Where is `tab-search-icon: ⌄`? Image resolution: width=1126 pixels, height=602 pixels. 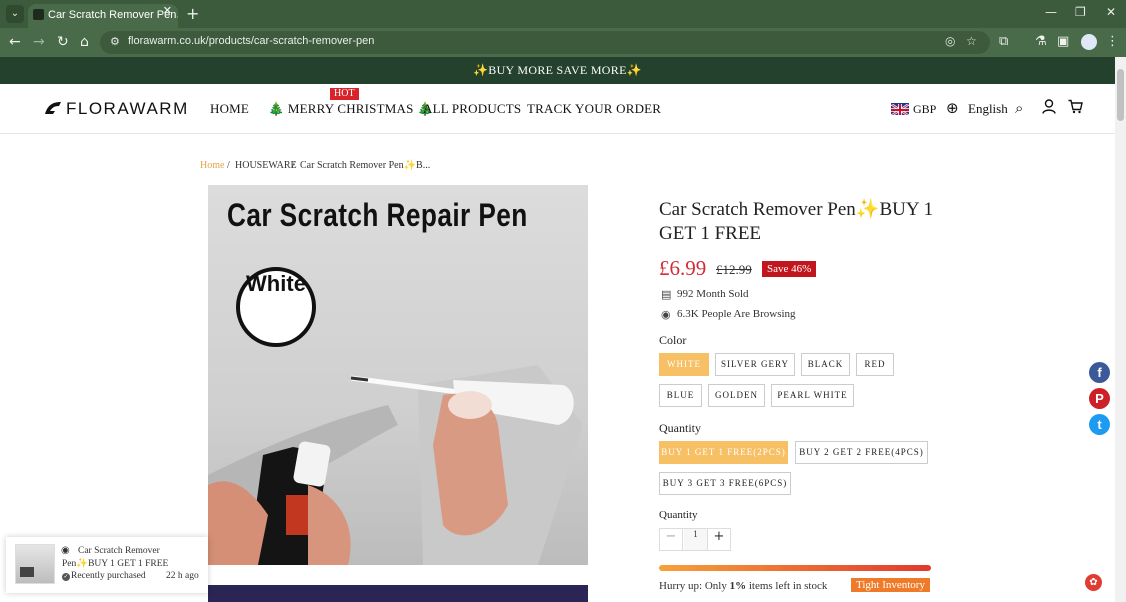 tab-search-icon: ⌄ is located at coordinates (15, 14).